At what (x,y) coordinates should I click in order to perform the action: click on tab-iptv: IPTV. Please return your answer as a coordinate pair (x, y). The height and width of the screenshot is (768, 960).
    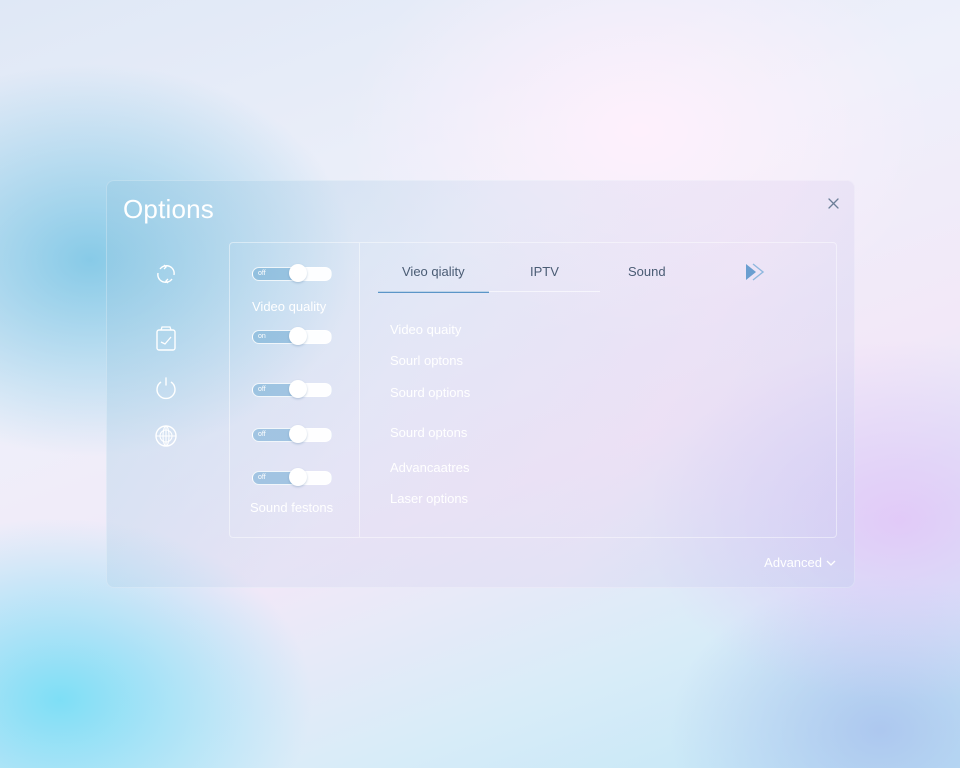
    Looking at the image, I should click on (544, 276).